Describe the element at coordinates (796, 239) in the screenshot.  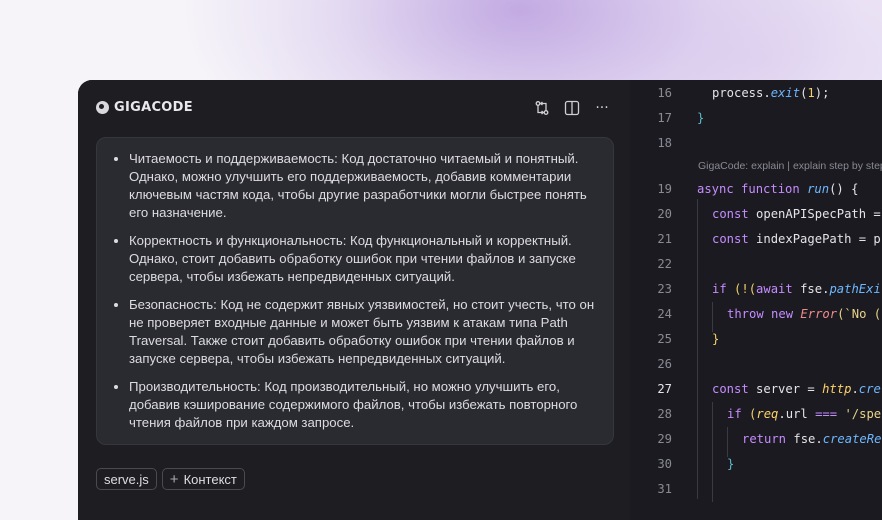
I see `code-line: const indexPagePath = p` at that location.